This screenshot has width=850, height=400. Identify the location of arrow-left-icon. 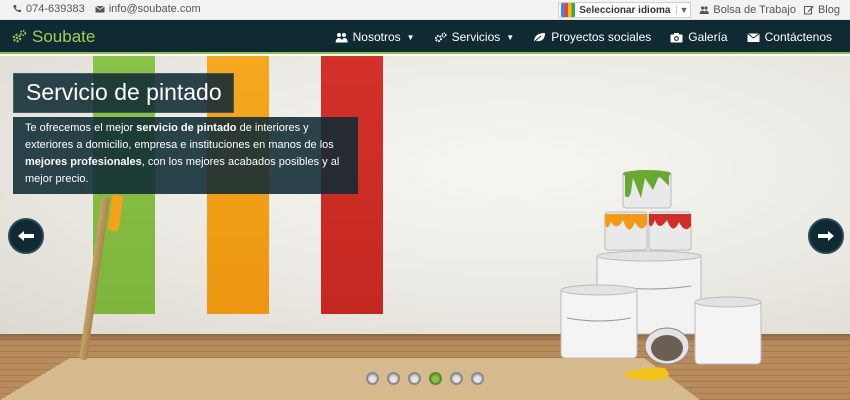
(26, 236).